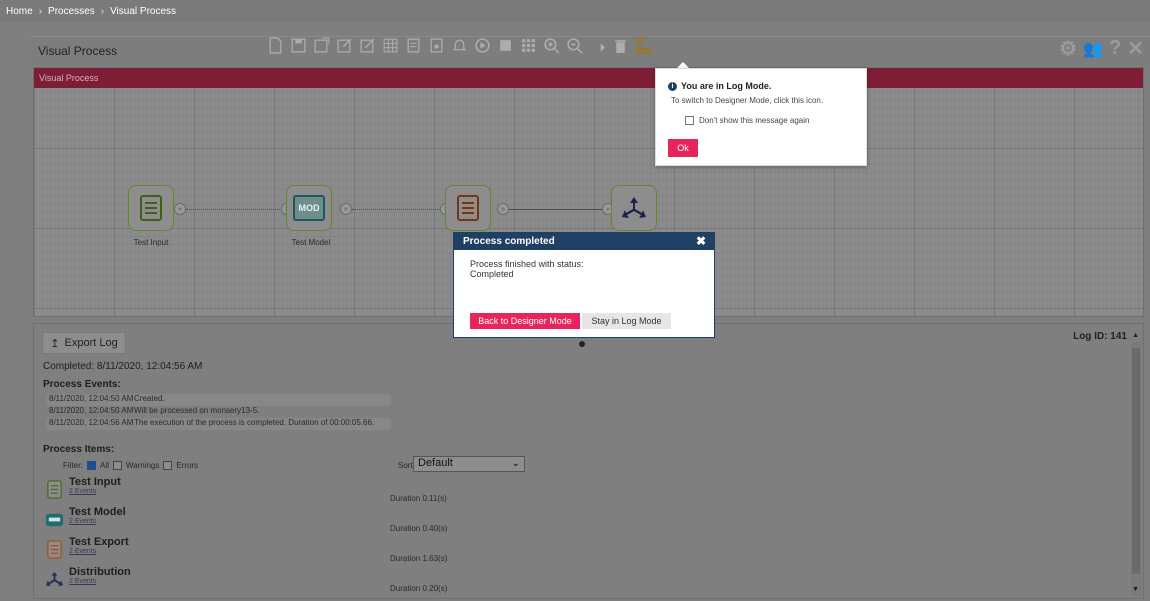 The image size is (1150, 601). Describe the element at coordinates (620, 45) in the screenshot. I see `trash-icon` at that location.